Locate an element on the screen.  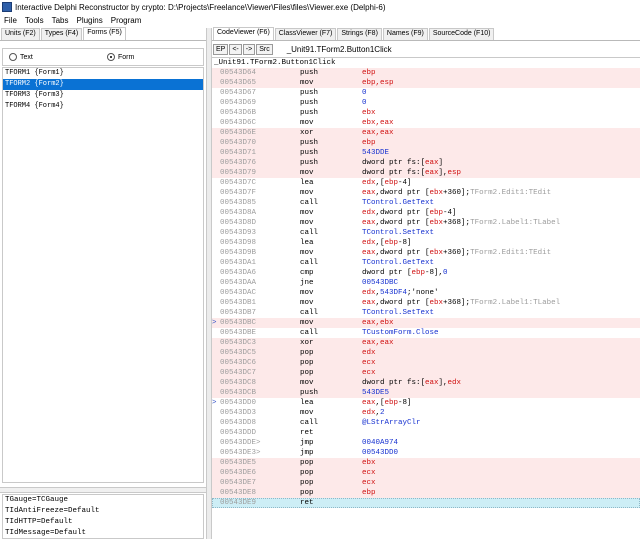
menu-program: Program is located at coordinates (126, 20).